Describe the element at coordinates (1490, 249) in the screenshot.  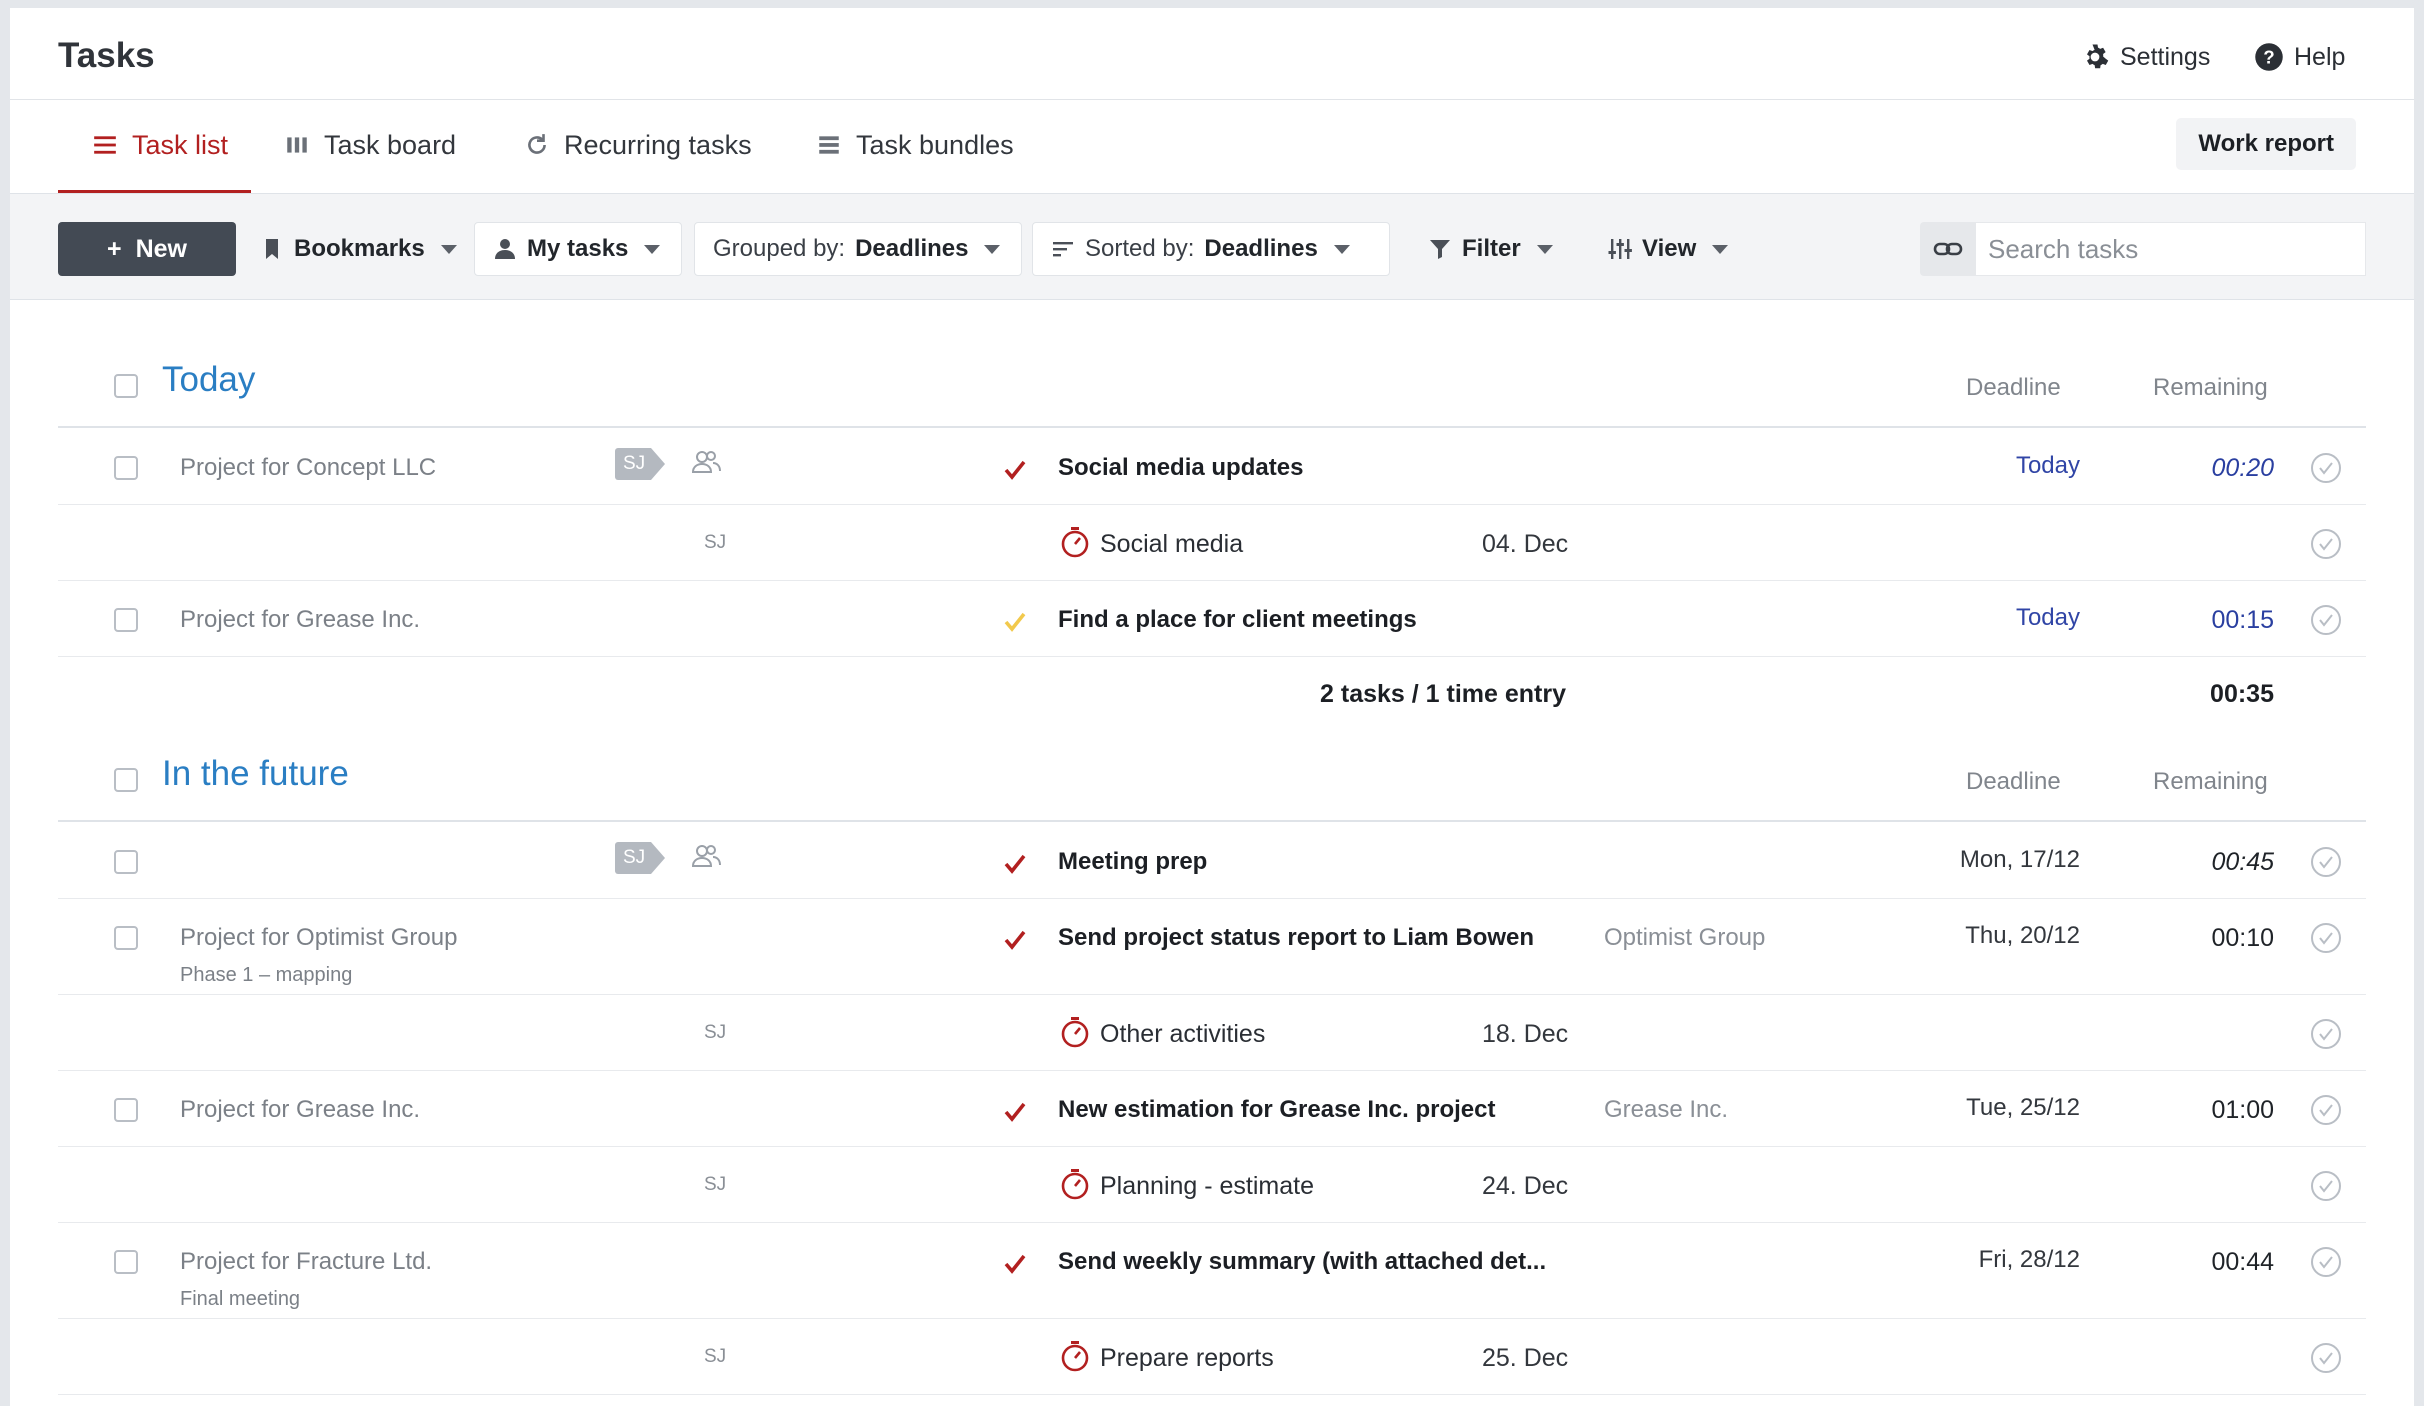
I see `filter-dropdown: Filter` at that location.